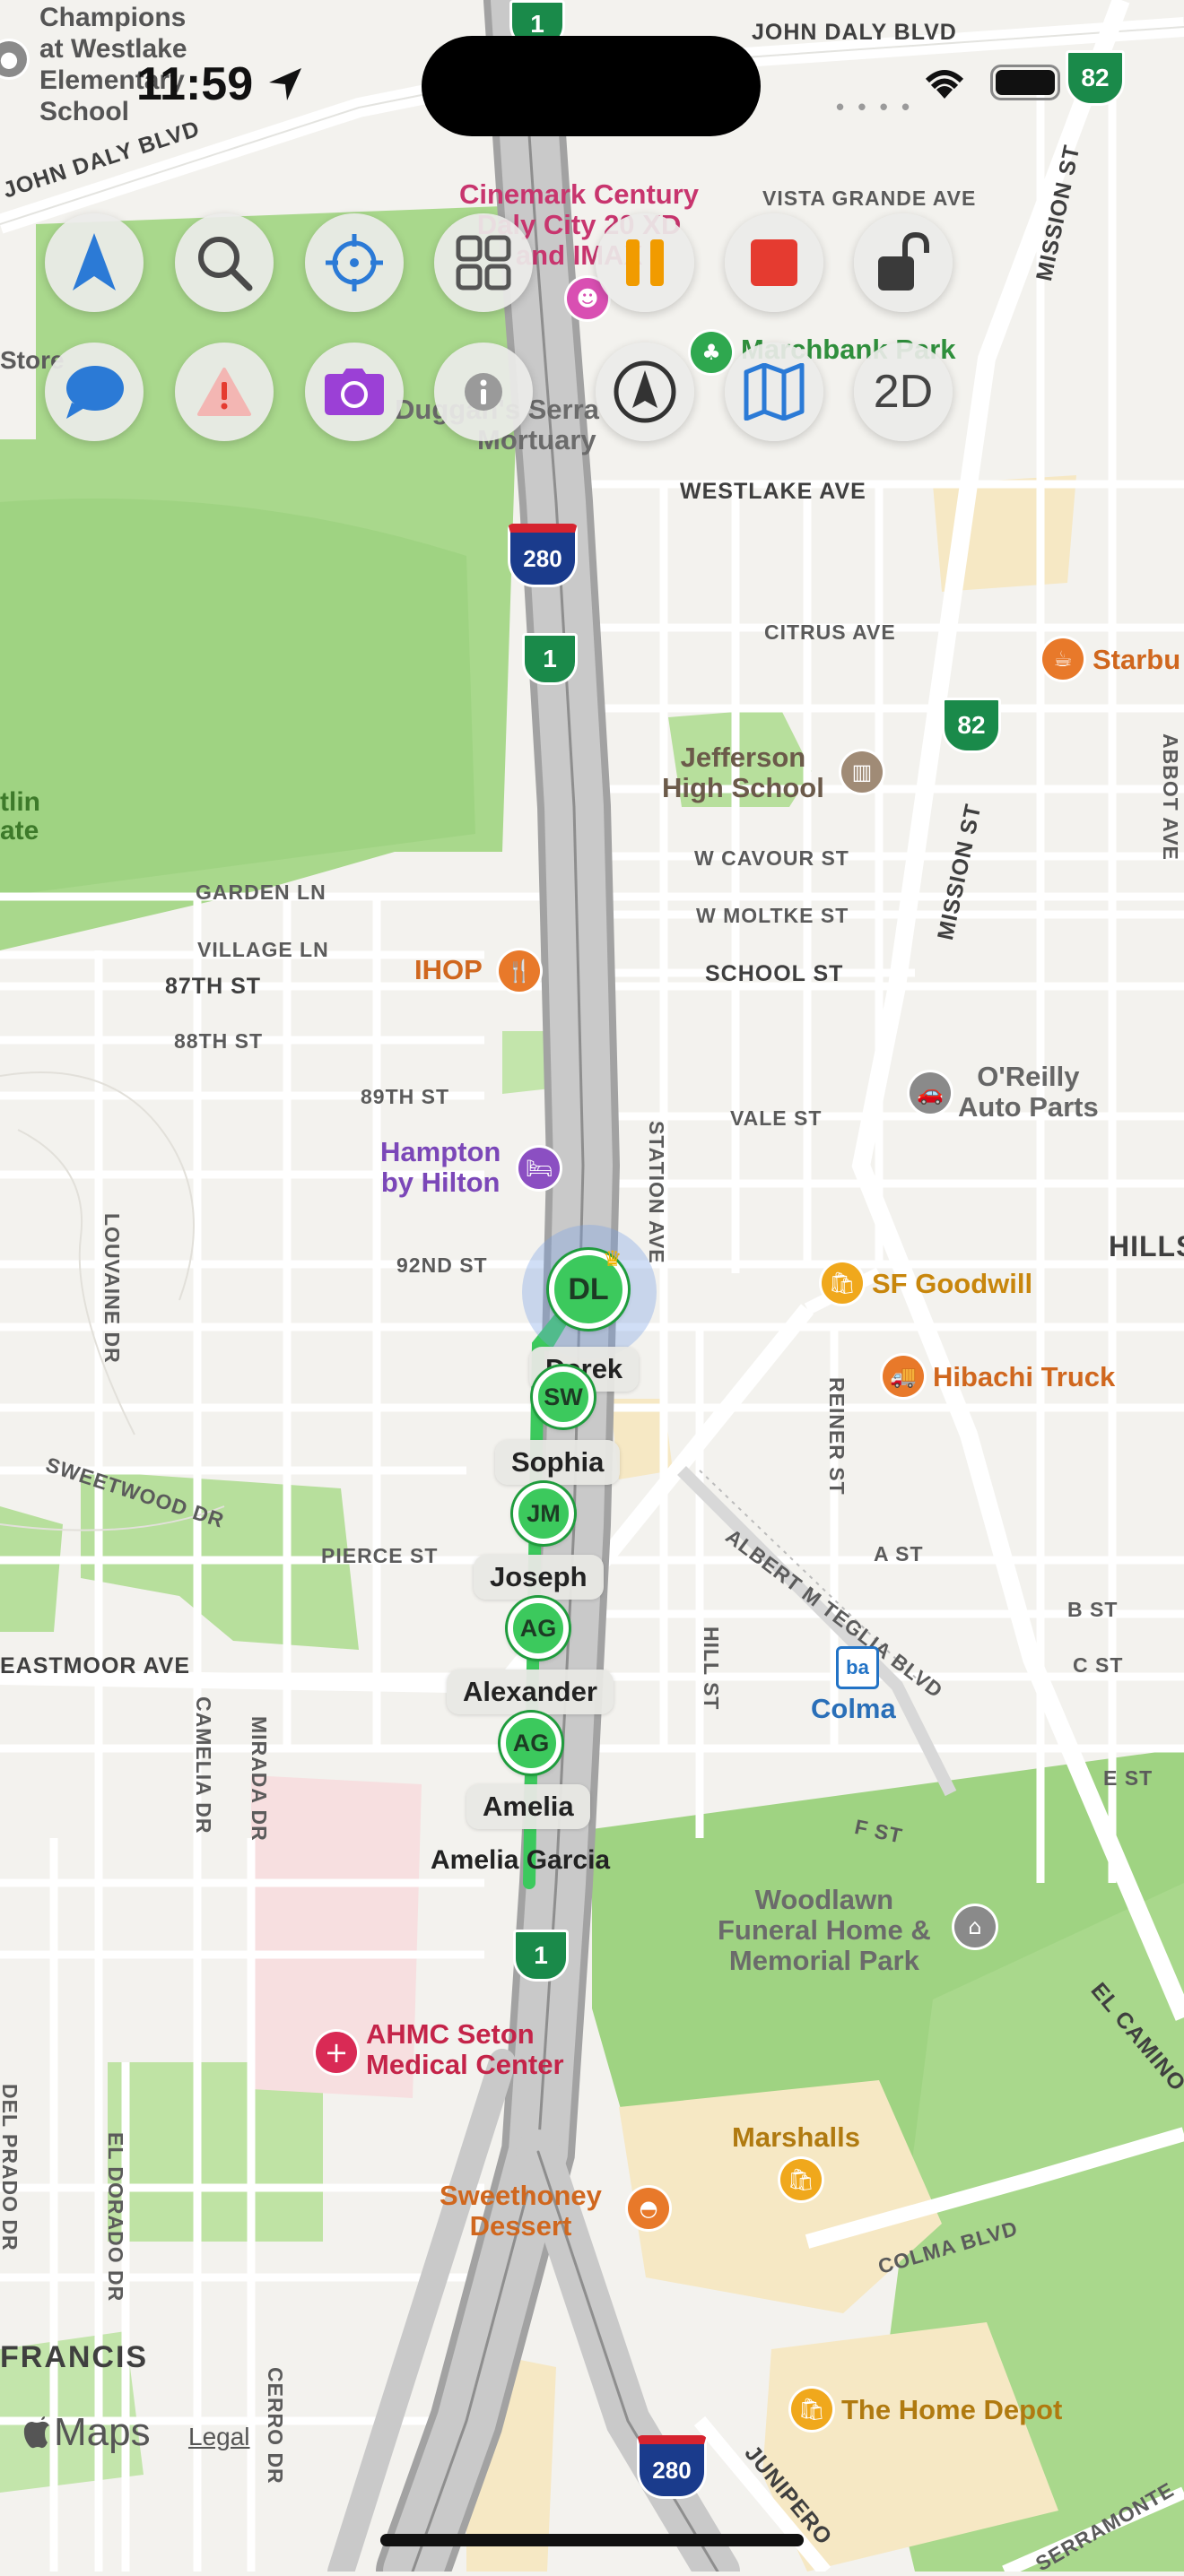  I want to click on messages-button, so click(95, 392).